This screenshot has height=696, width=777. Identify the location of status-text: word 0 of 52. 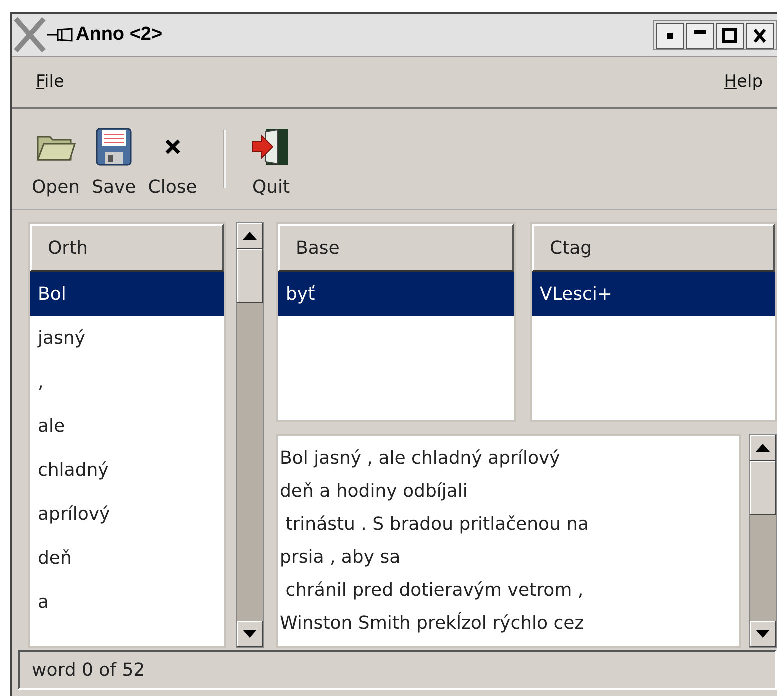
(89, 670).